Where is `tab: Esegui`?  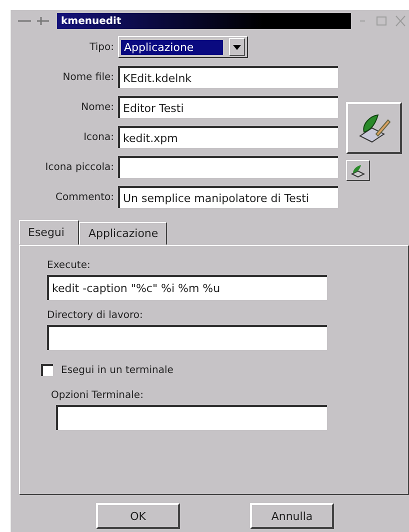 tab: Esegui is located at coordinates (49, 232).